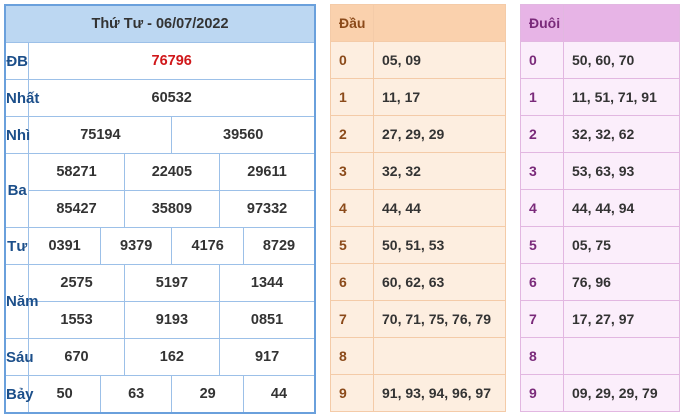  What do you see at coordinates (17, 135) in the screenshot?
I see `prize-label-nhi: Nhì` at bounding box center [17, 135].